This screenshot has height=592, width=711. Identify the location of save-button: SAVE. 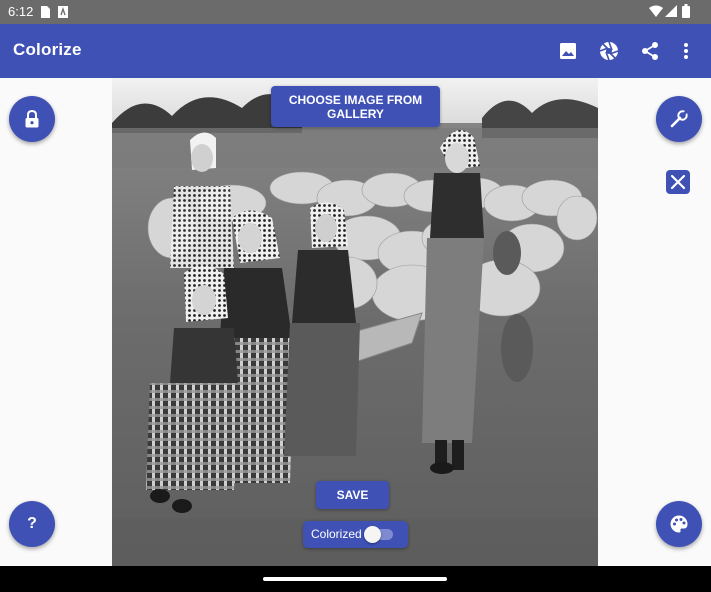
(352, 495).